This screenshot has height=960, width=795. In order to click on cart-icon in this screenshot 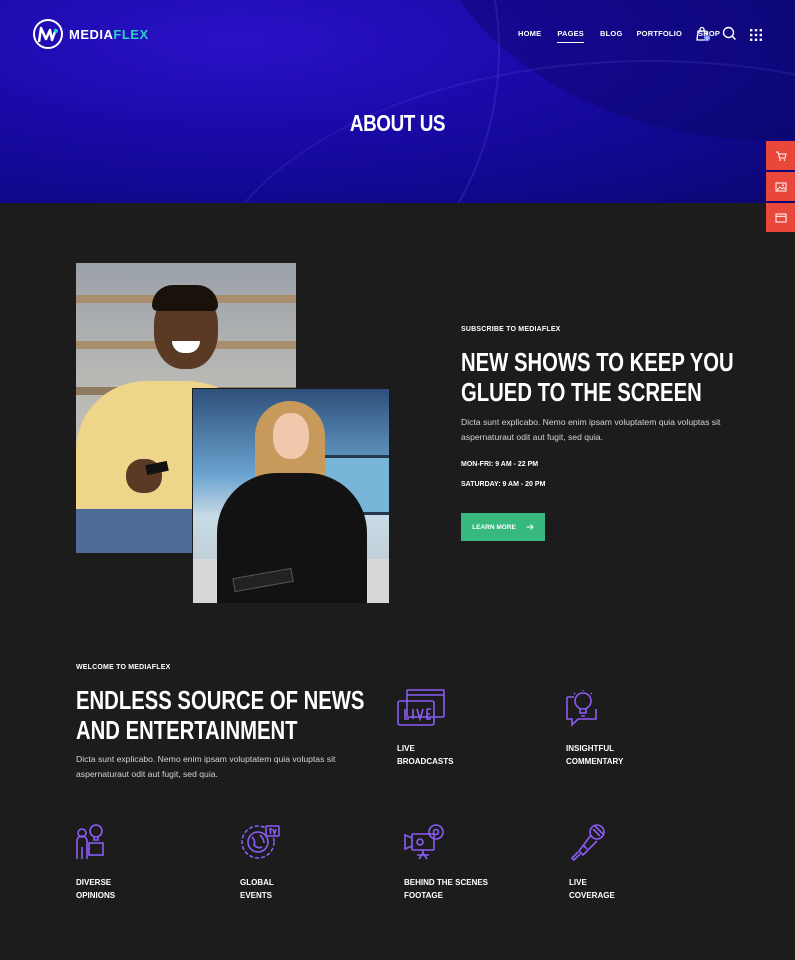, I will do `click(781, 156)`.